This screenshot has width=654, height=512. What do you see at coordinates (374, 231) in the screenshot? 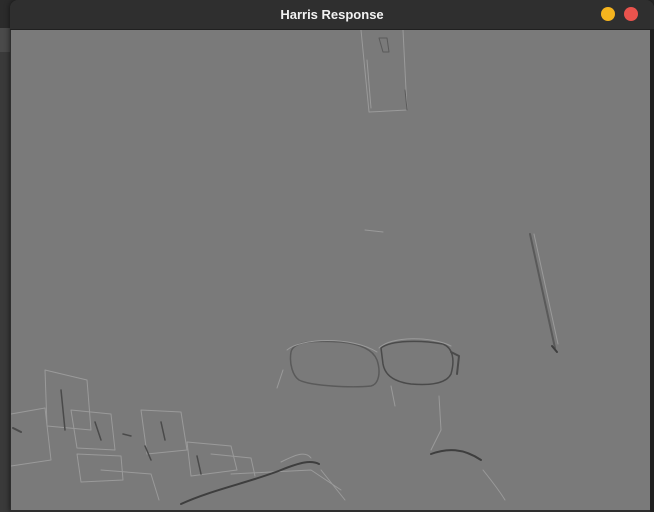
I see `speck-edge` at bounding box center [374, 231].